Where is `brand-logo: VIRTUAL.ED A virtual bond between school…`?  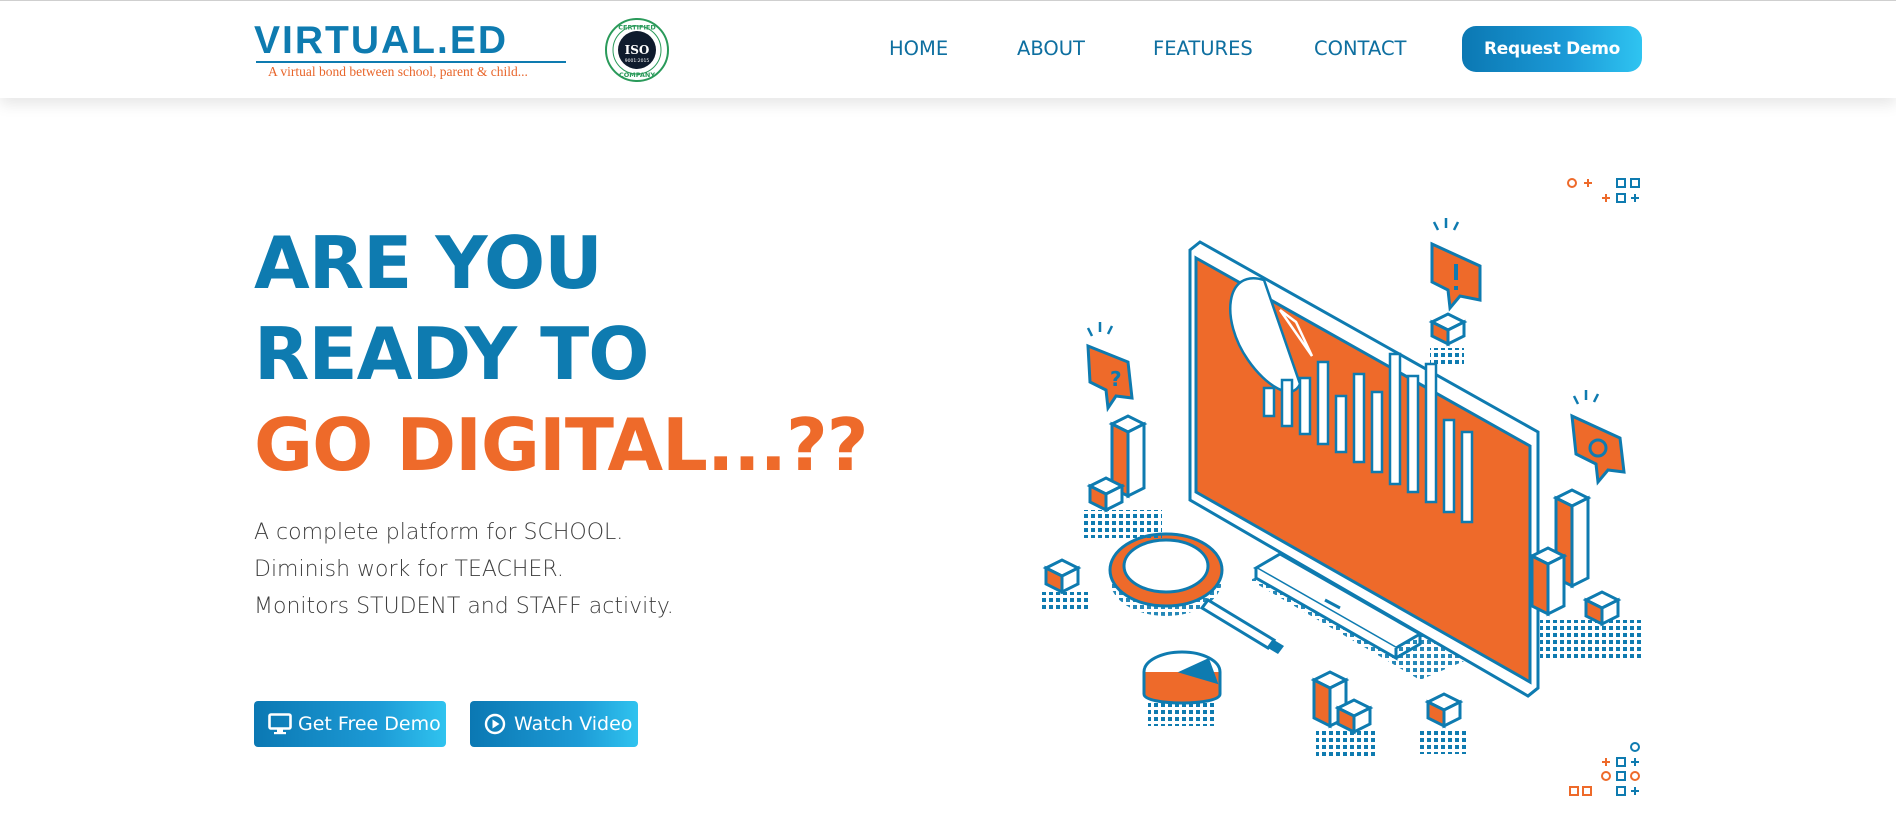
brand-logo: VIRTUAL.ED A virtual bond between school… is located at coordinates (412, 52).